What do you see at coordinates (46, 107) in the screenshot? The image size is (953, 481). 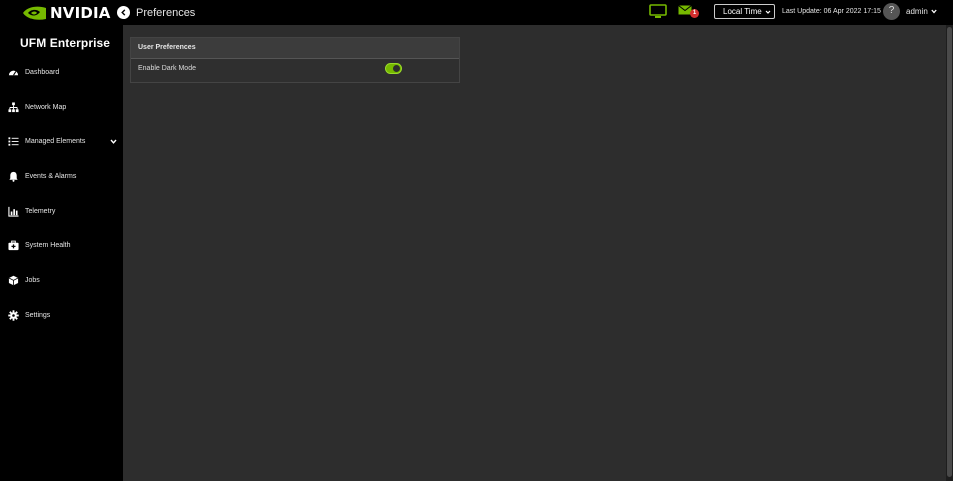 I see `sidebar-item-label: Network Map` at bounding box center [46, 107].